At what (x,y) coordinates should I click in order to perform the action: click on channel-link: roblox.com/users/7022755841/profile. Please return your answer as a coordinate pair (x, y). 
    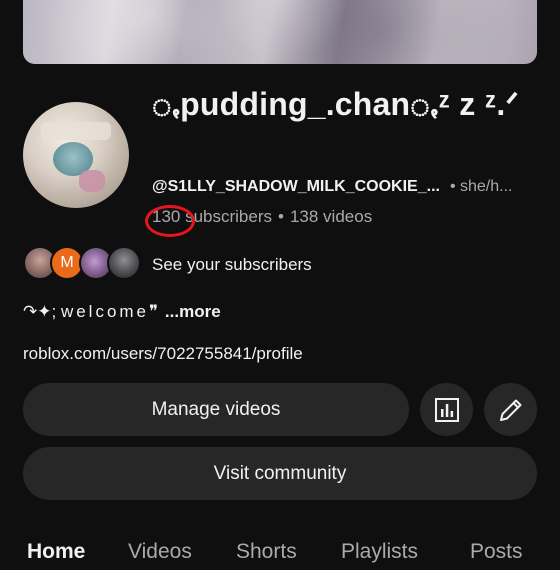
    Looking at the image, I should click on (163, 354).